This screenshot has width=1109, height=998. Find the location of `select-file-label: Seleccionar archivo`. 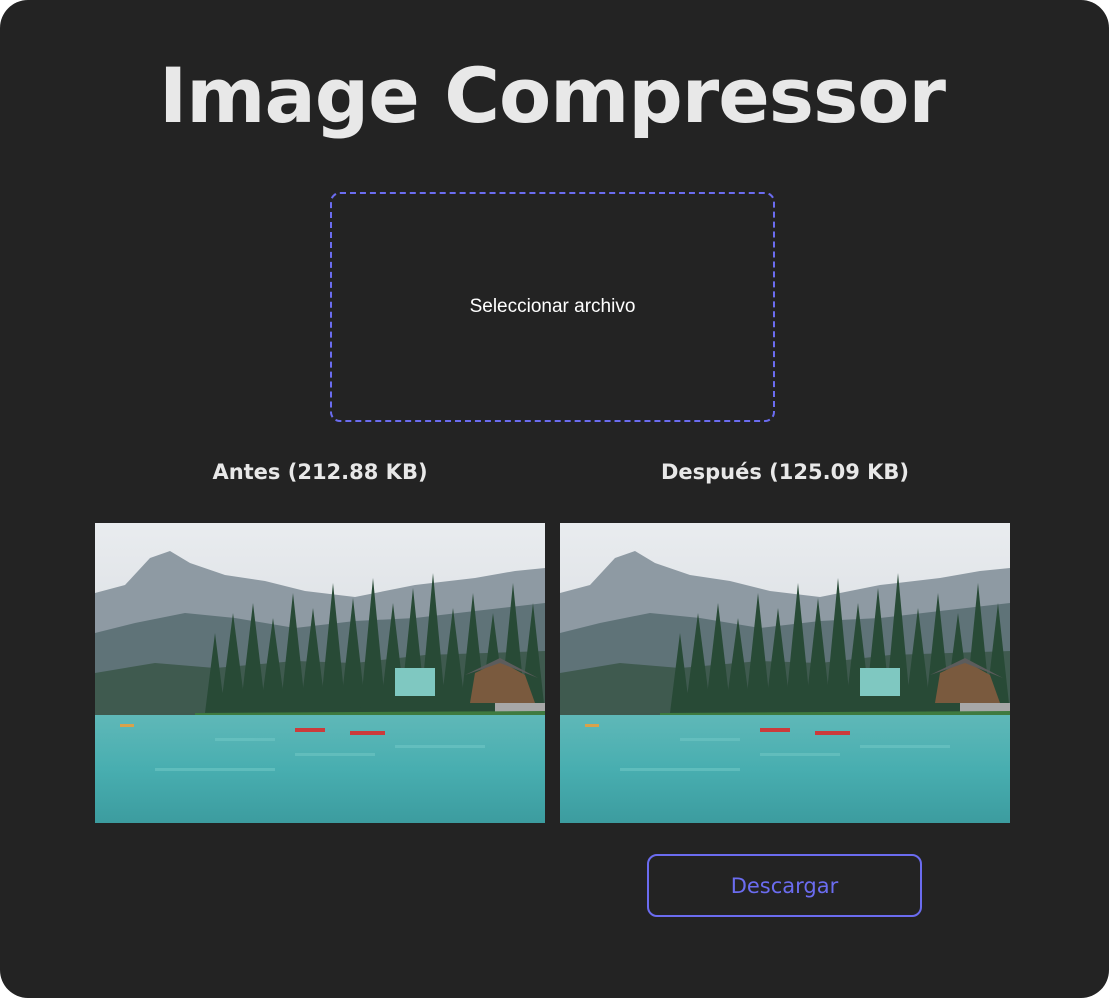

select-file-label: Seleccionar archivo is located at coordinates (552, 306).